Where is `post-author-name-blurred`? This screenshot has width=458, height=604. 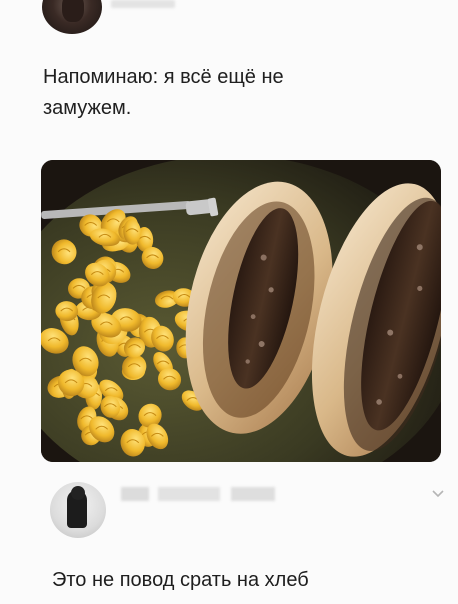 post-author-name-blurred is located at coordinates (143, 4).